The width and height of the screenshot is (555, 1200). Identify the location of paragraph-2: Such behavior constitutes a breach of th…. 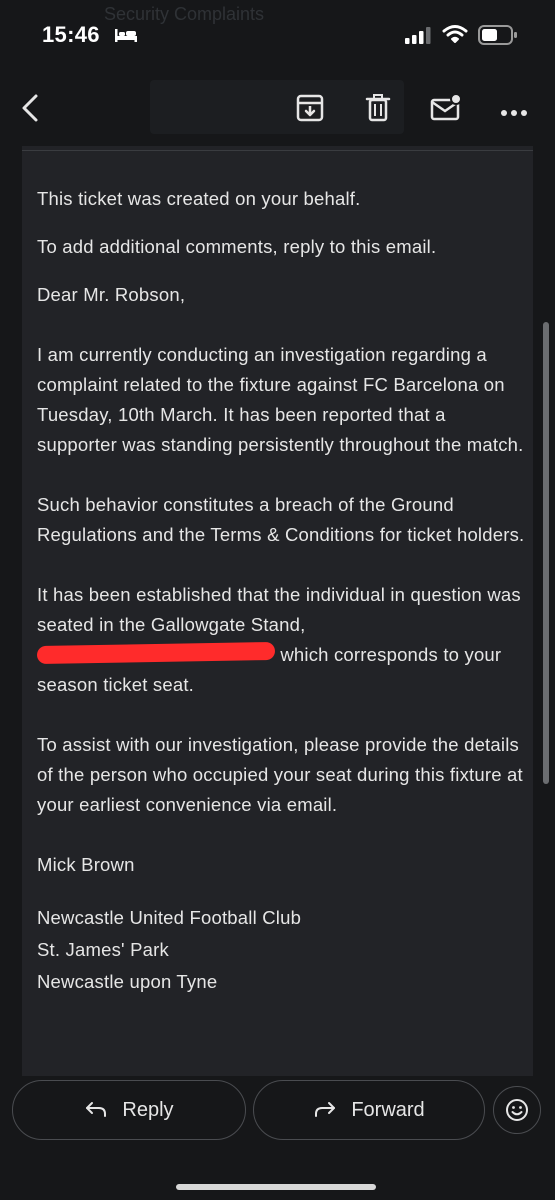
(281, 519).